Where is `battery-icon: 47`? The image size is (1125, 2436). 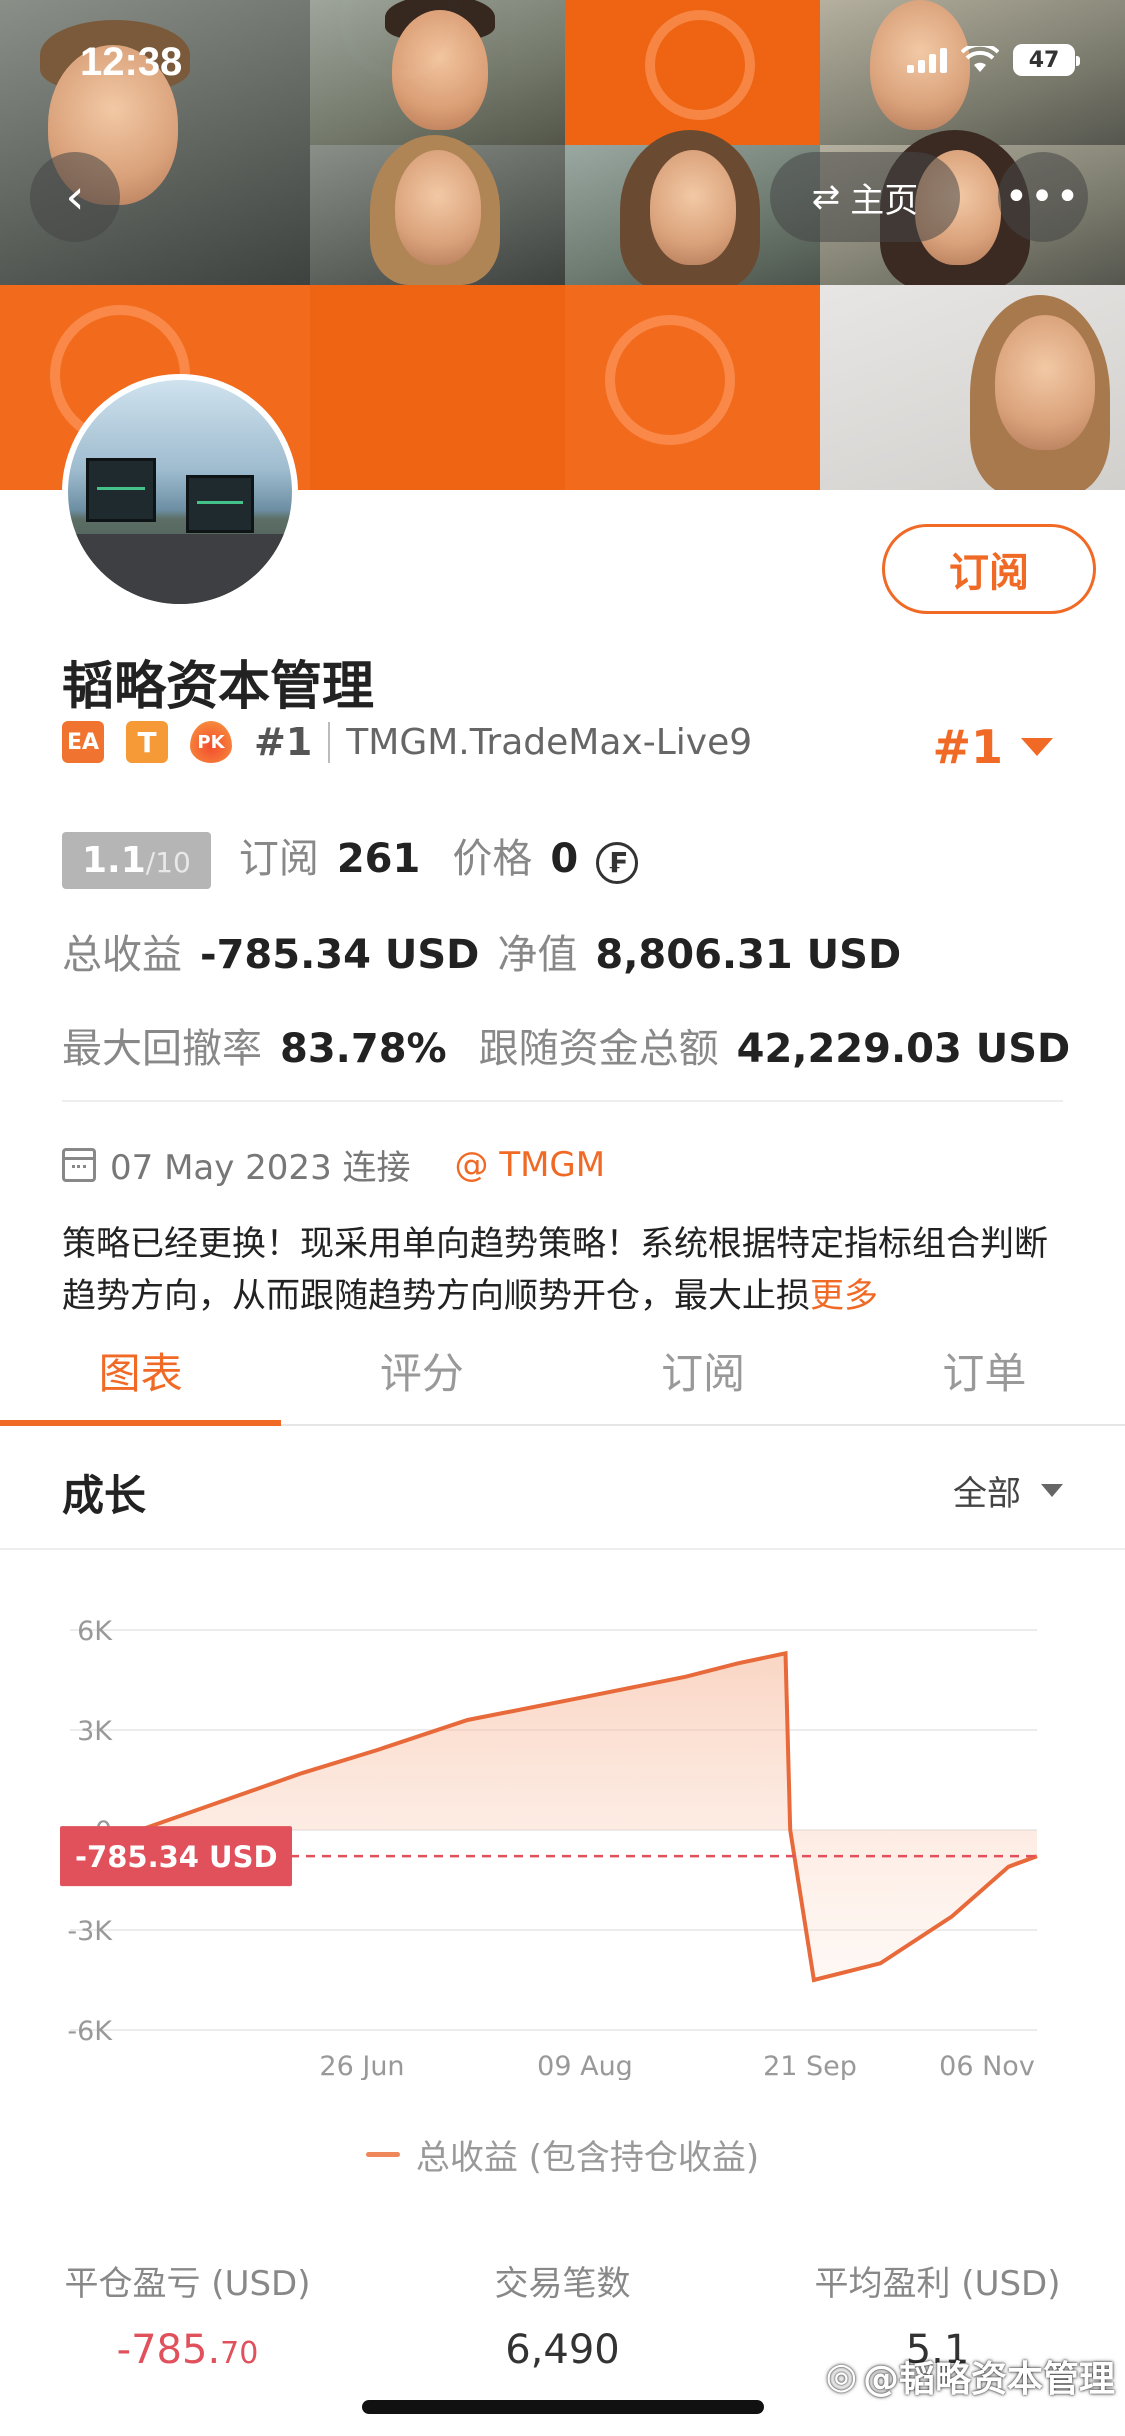
battery-icon: 47 is located at coordinates (1046, 60).